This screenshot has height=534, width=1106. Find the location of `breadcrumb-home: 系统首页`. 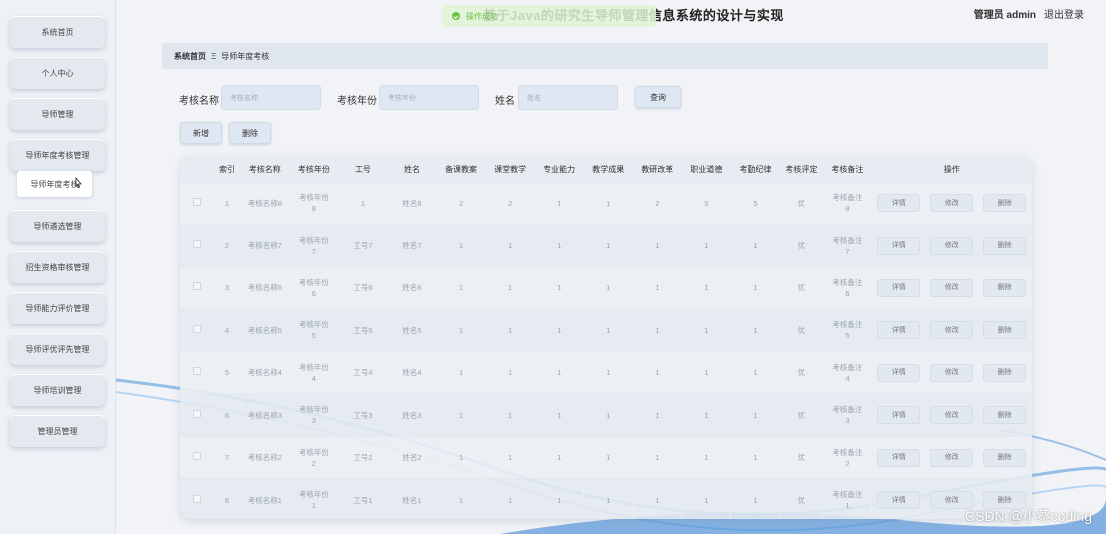

breadcrumb-home: 系统首页 is located at coordinates (190, 56).